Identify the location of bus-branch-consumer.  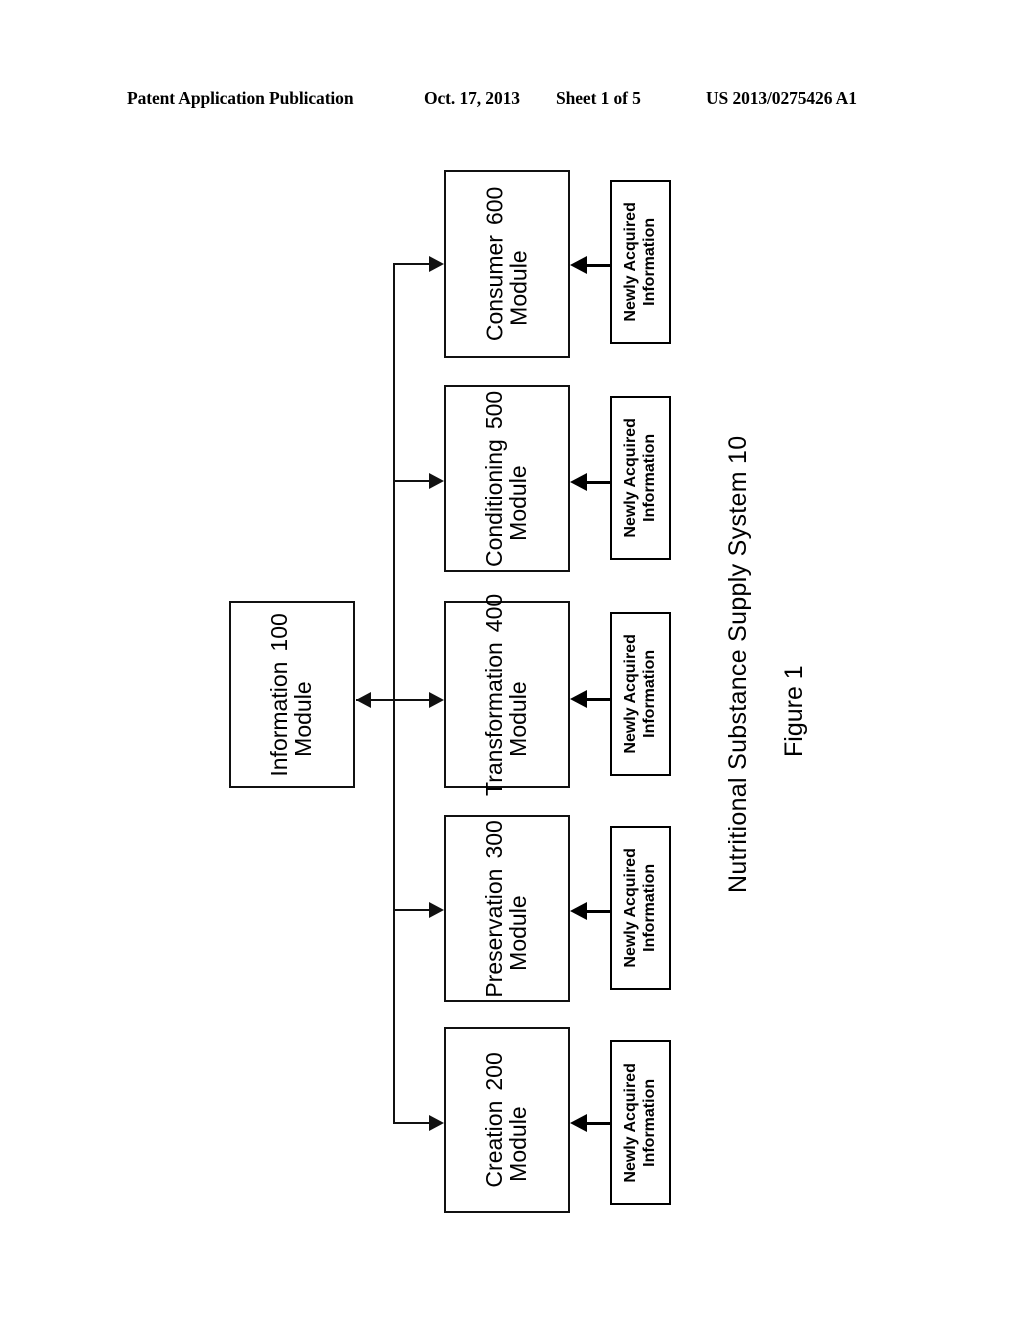
(411, 264).